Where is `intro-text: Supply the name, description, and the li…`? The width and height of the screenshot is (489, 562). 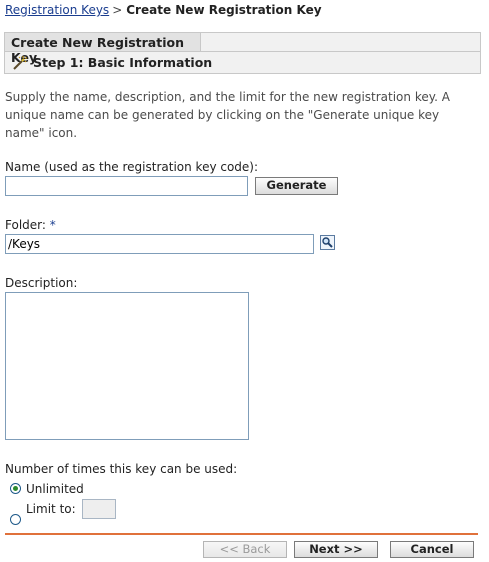 intro-text: Supply the name, description, and the li… is located at coordinates (227, 115).